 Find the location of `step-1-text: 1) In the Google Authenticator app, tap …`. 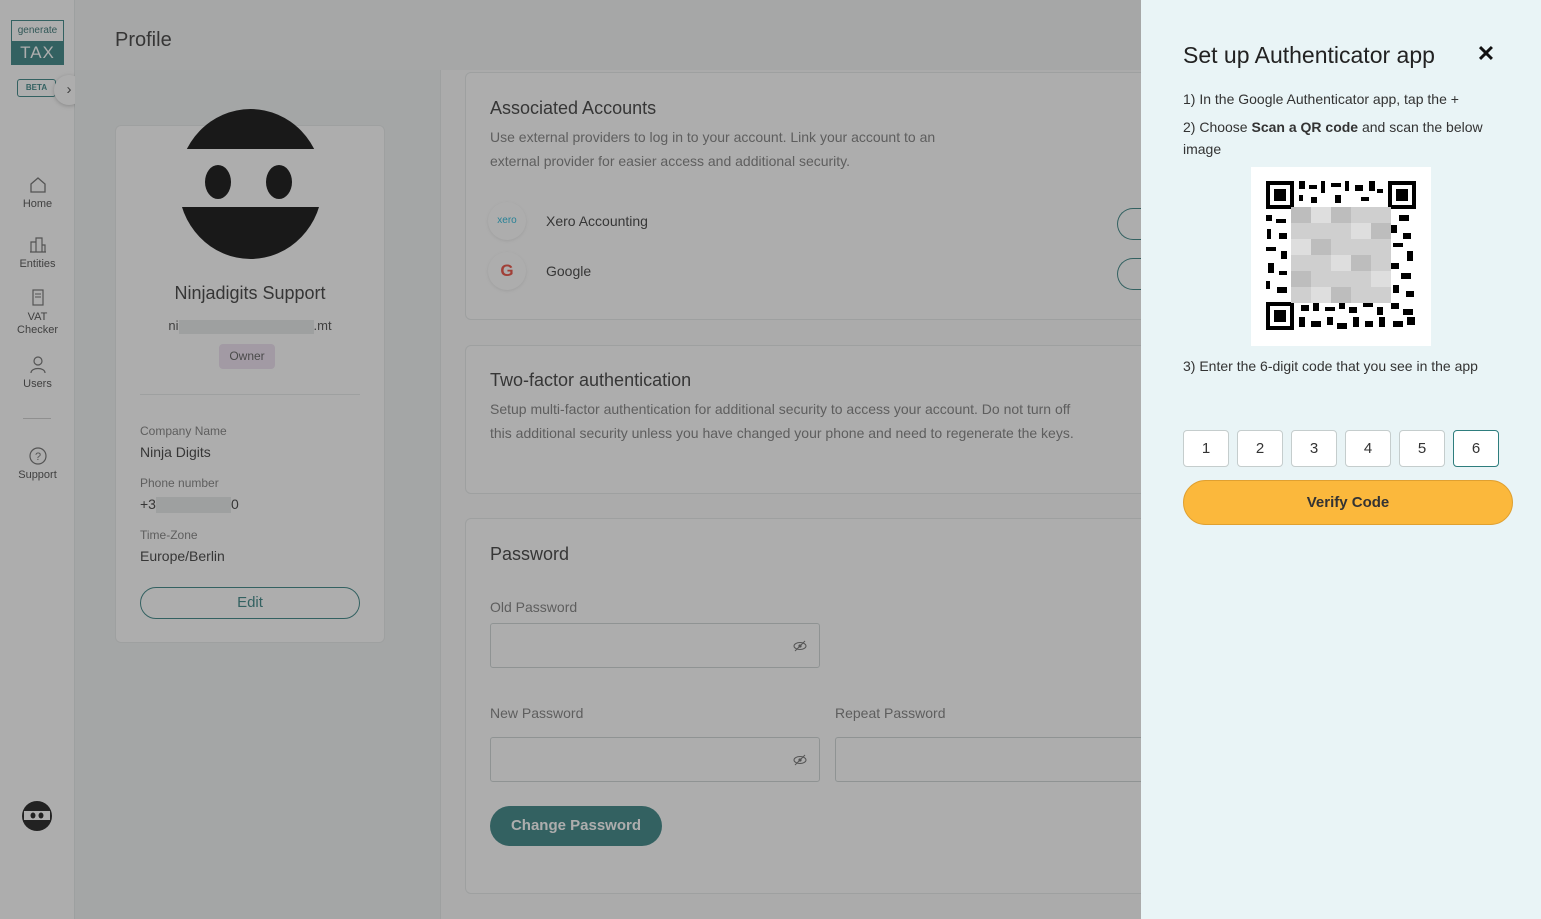

step-1-text: 1) In the Google Authenticator app, tap … is located at coordinates (1321, 99).